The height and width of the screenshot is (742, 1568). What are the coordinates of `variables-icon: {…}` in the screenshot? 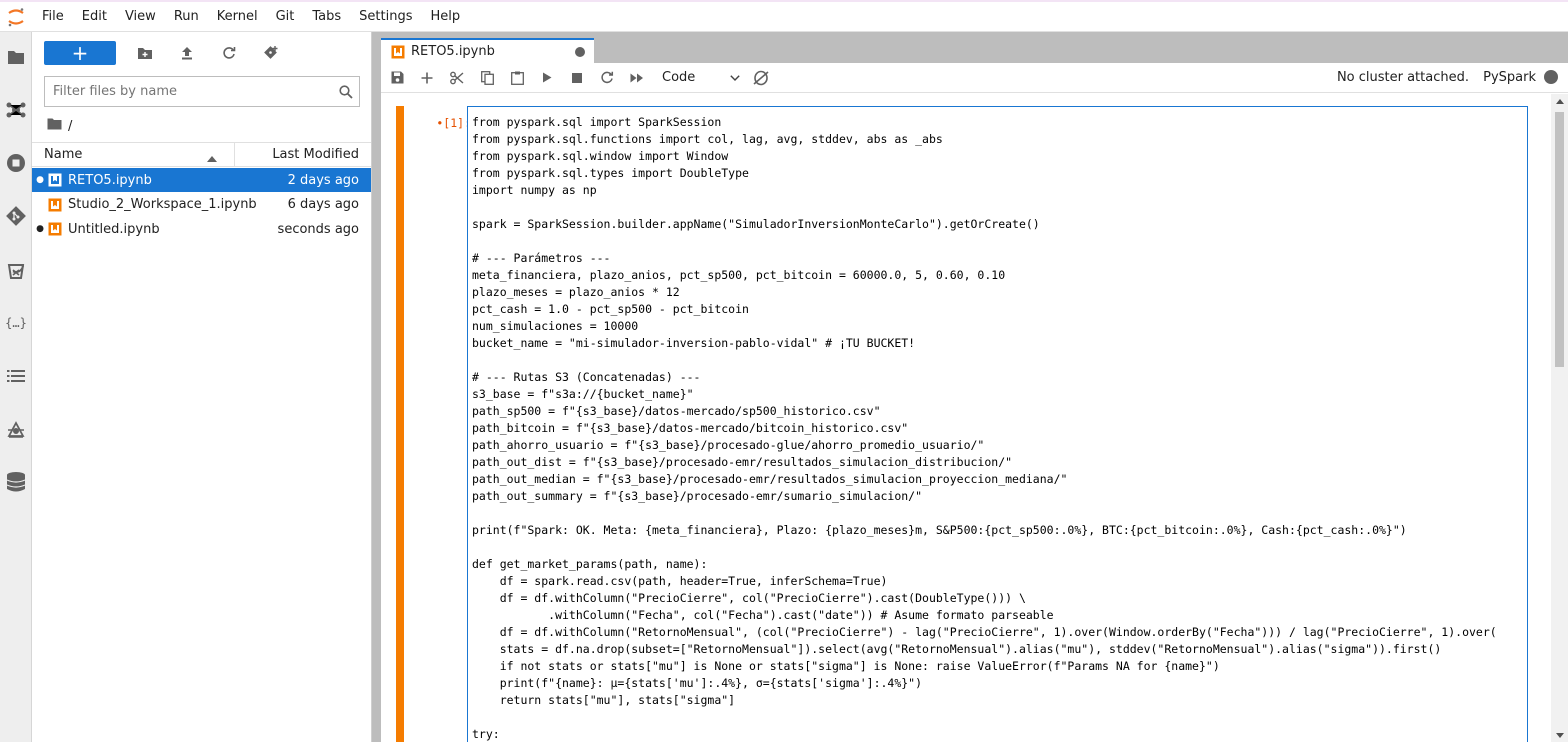 It's located at (16, 323).